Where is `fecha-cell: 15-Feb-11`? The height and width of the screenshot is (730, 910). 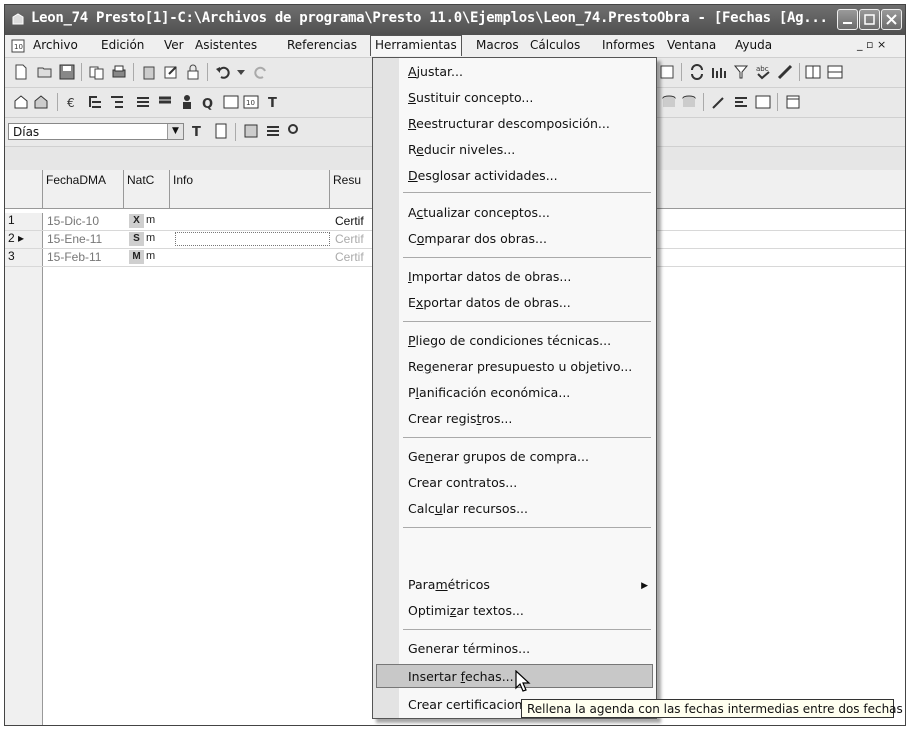
fecha-cell: 15-Feb-11 is located at coordinates (74, 257).